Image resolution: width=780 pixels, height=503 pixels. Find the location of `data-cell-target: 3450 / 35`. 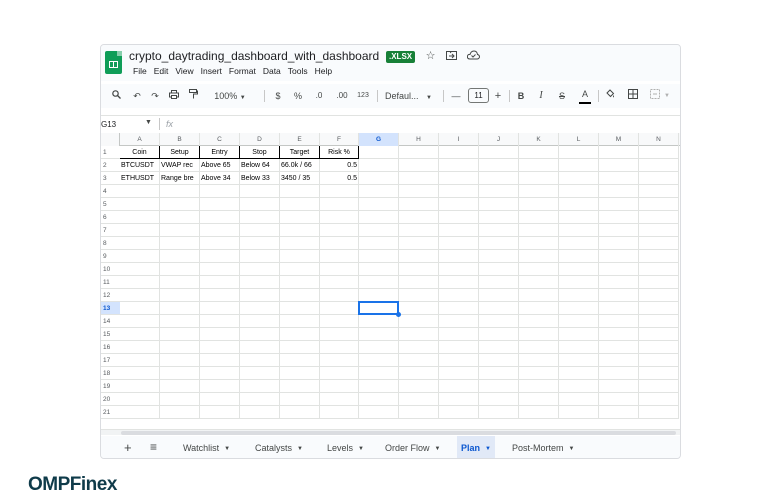

data-cell-target: 3450 / 35 is located at coordinates (300, 178).